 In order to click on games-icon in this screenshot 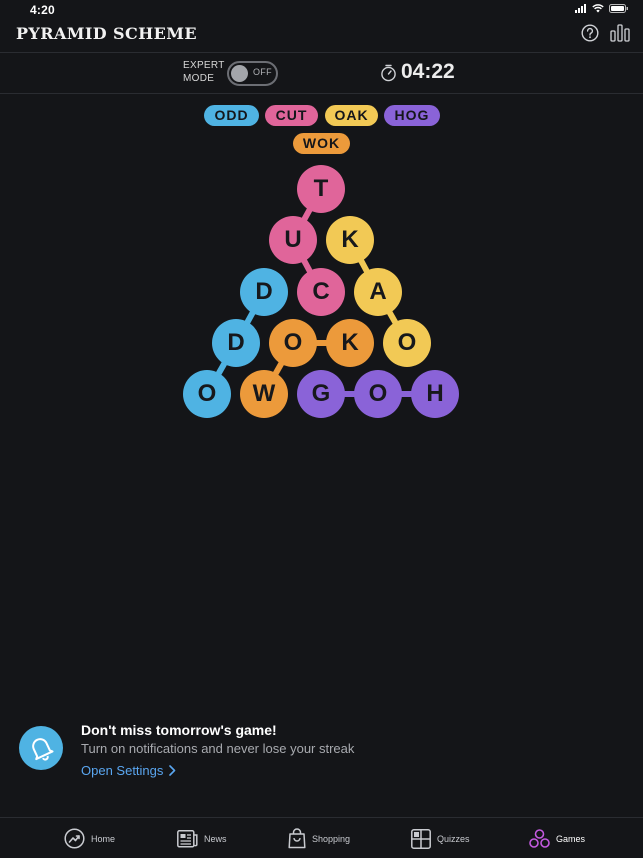, I will do `click(539, 838)`.